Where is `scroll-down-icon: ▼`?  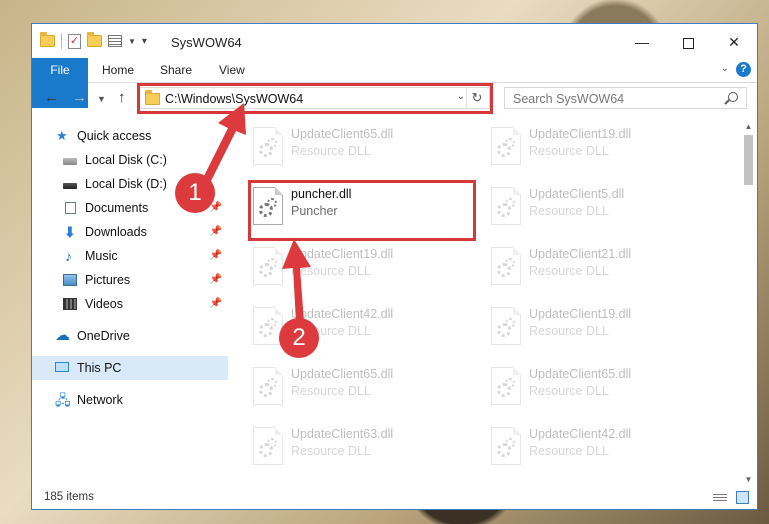 scroll-down-icon: ▼ is located at coordinates (748, 479).